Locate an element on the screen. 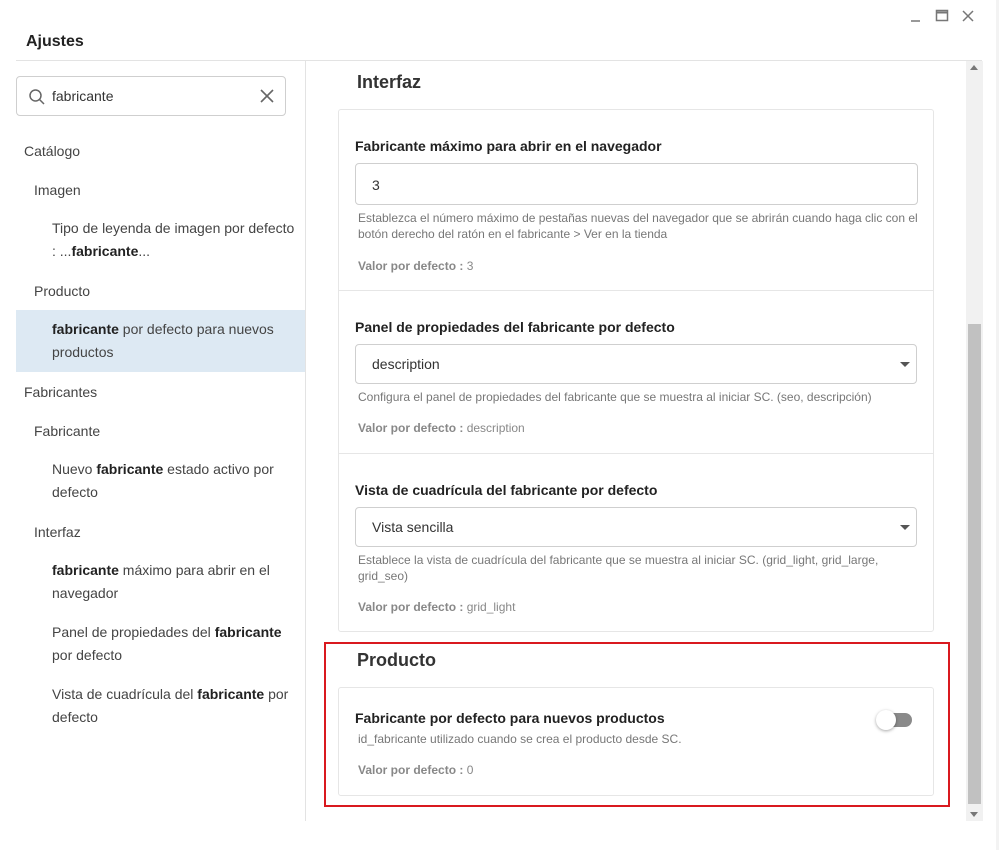  close-icon is located at coordinates (968, 16).